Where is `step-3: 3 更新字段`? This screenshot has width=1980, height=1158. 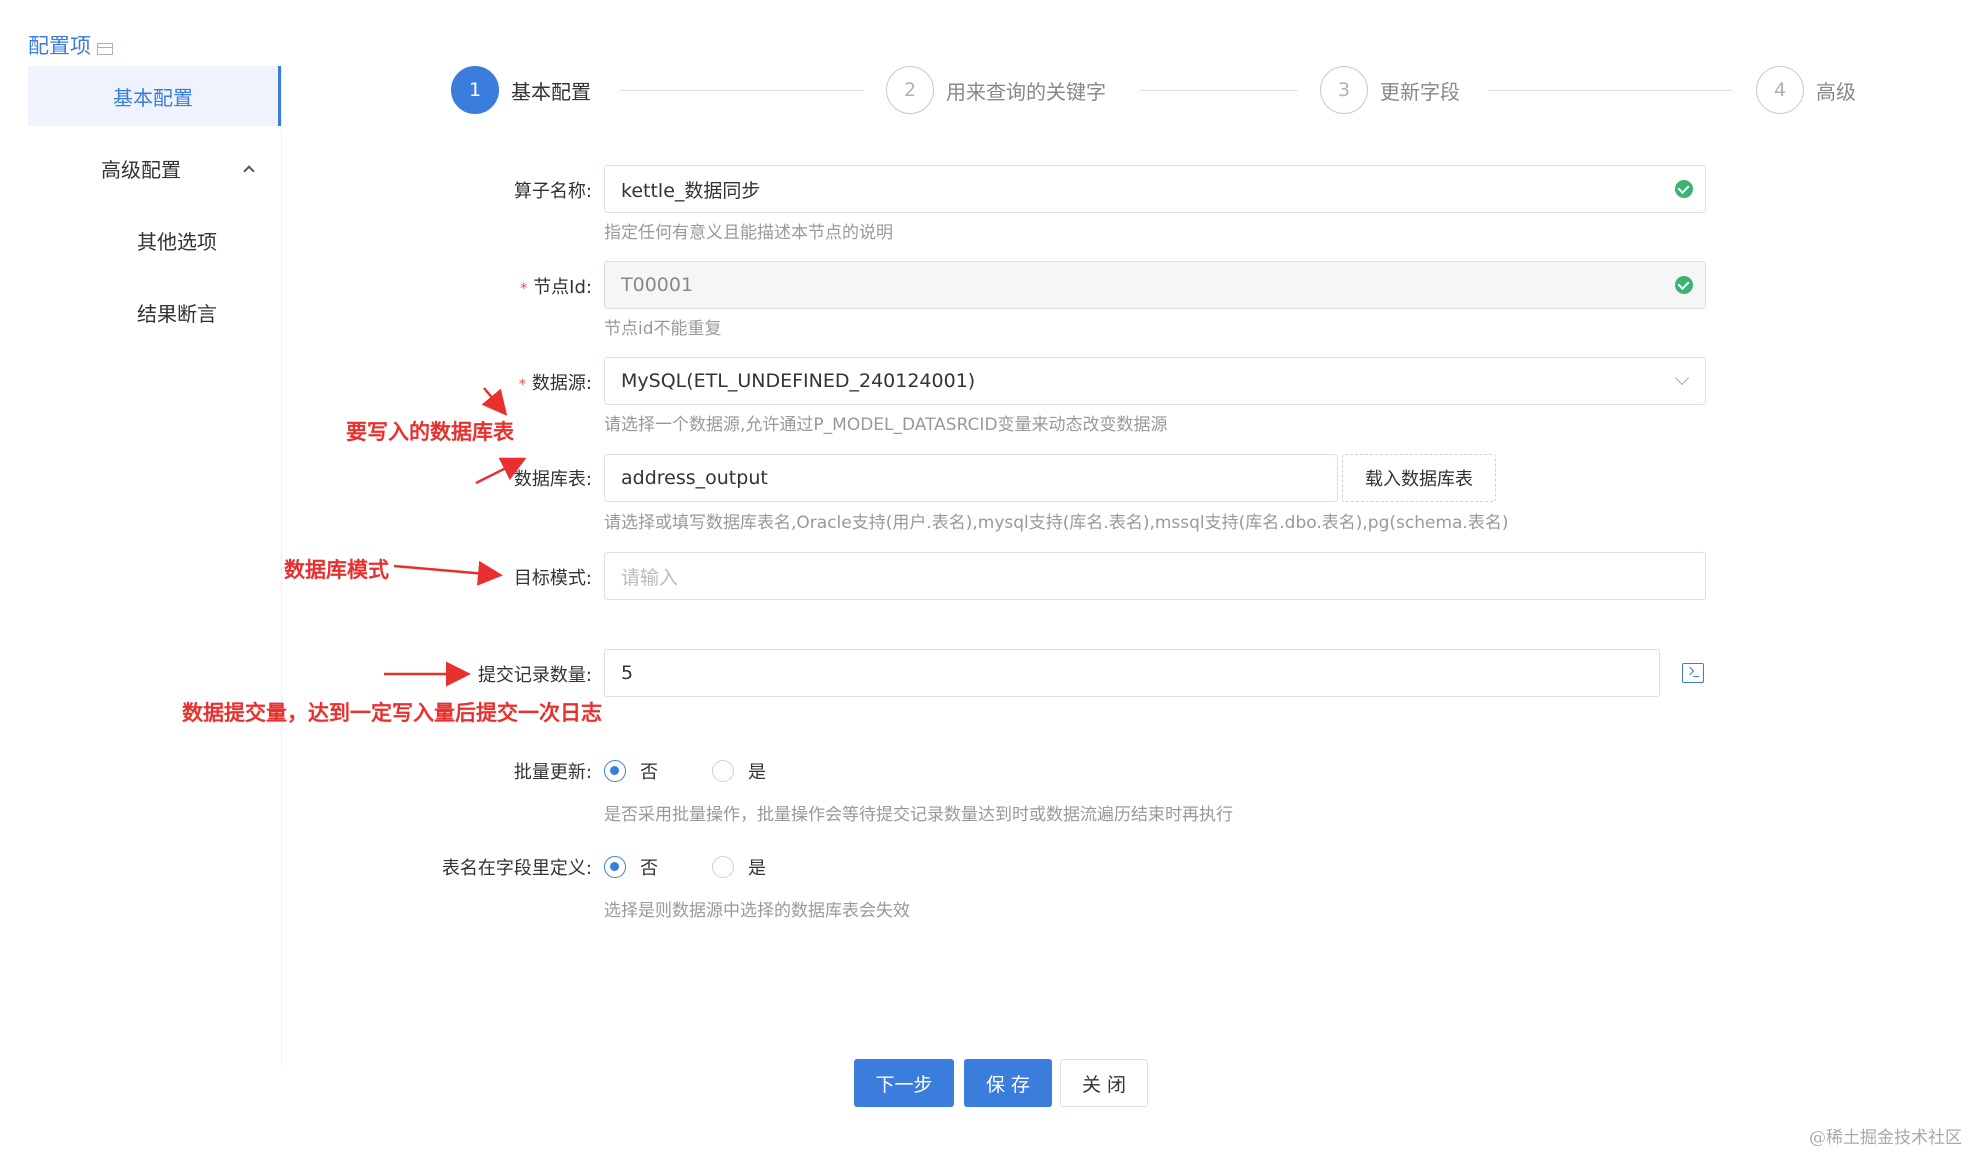 step-3: 3 更新字段 is located at coordinates (1390, 90).